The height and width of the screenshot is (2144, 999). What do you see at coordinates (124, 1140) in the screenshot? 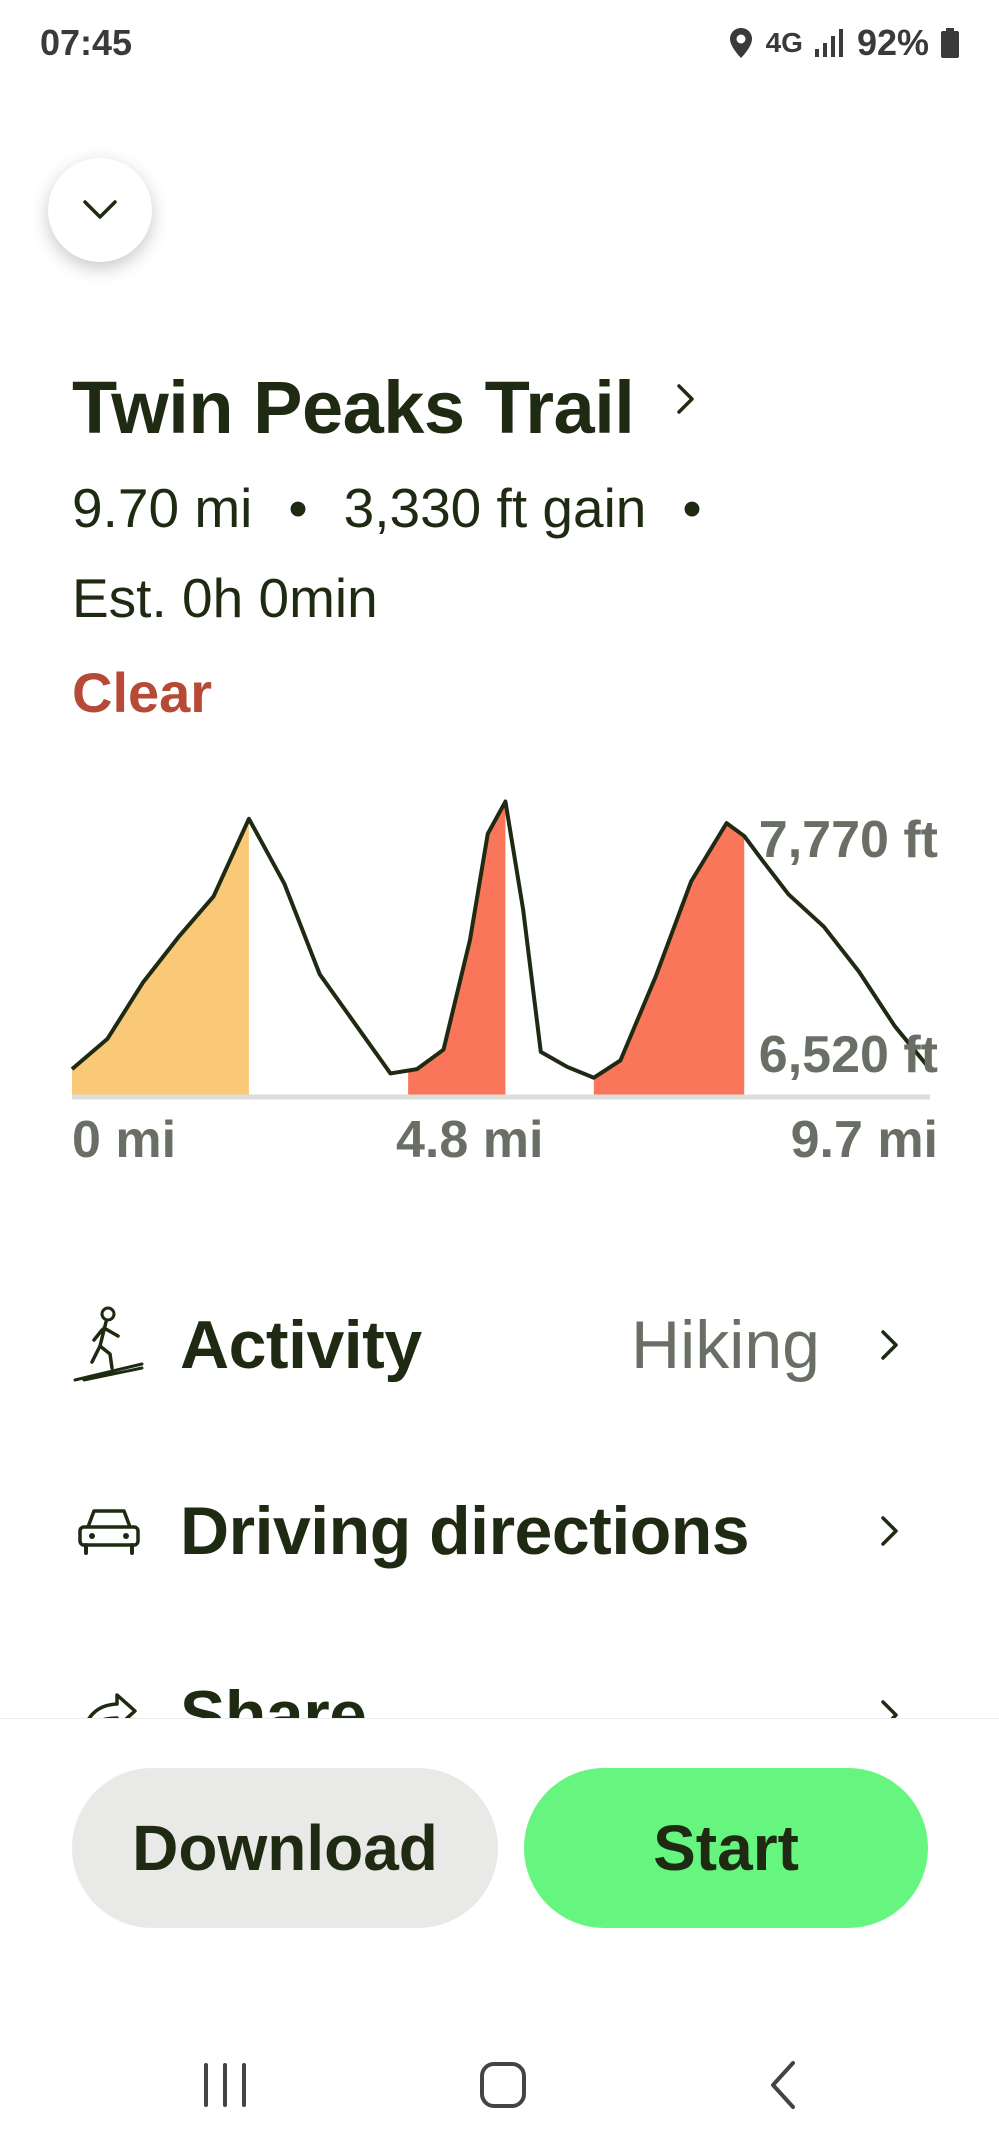
I see `x-tick-label-start: 0 mi` at bounding box center [124, 1140].